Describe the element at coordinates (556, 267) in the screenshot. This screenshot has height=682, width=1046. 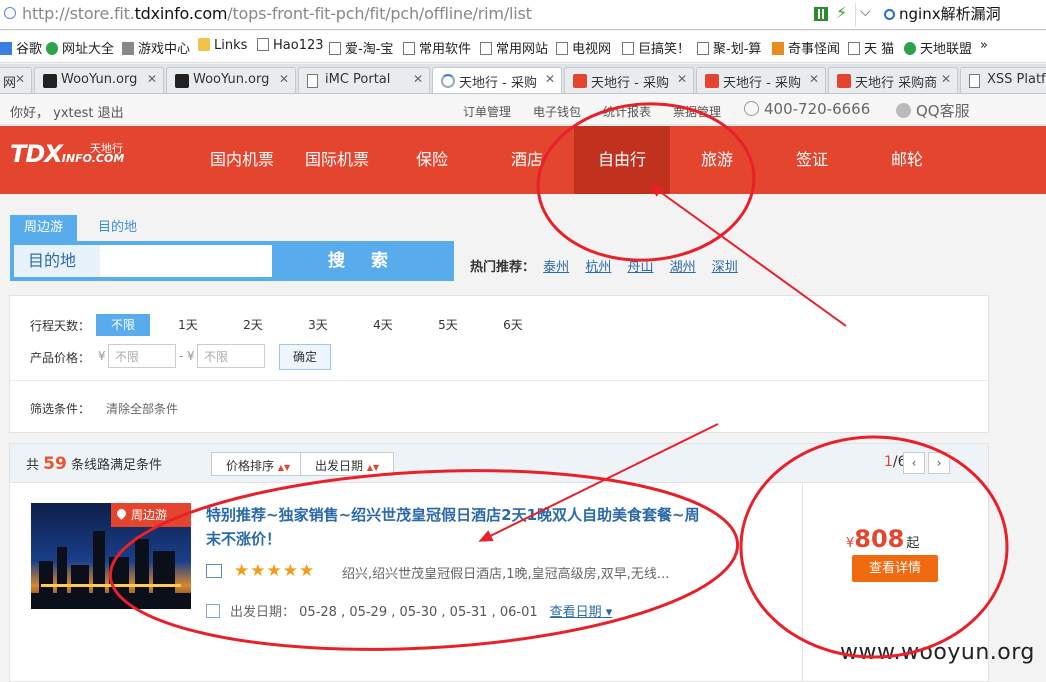
I see `hot-city-link: 泰州` at that location.